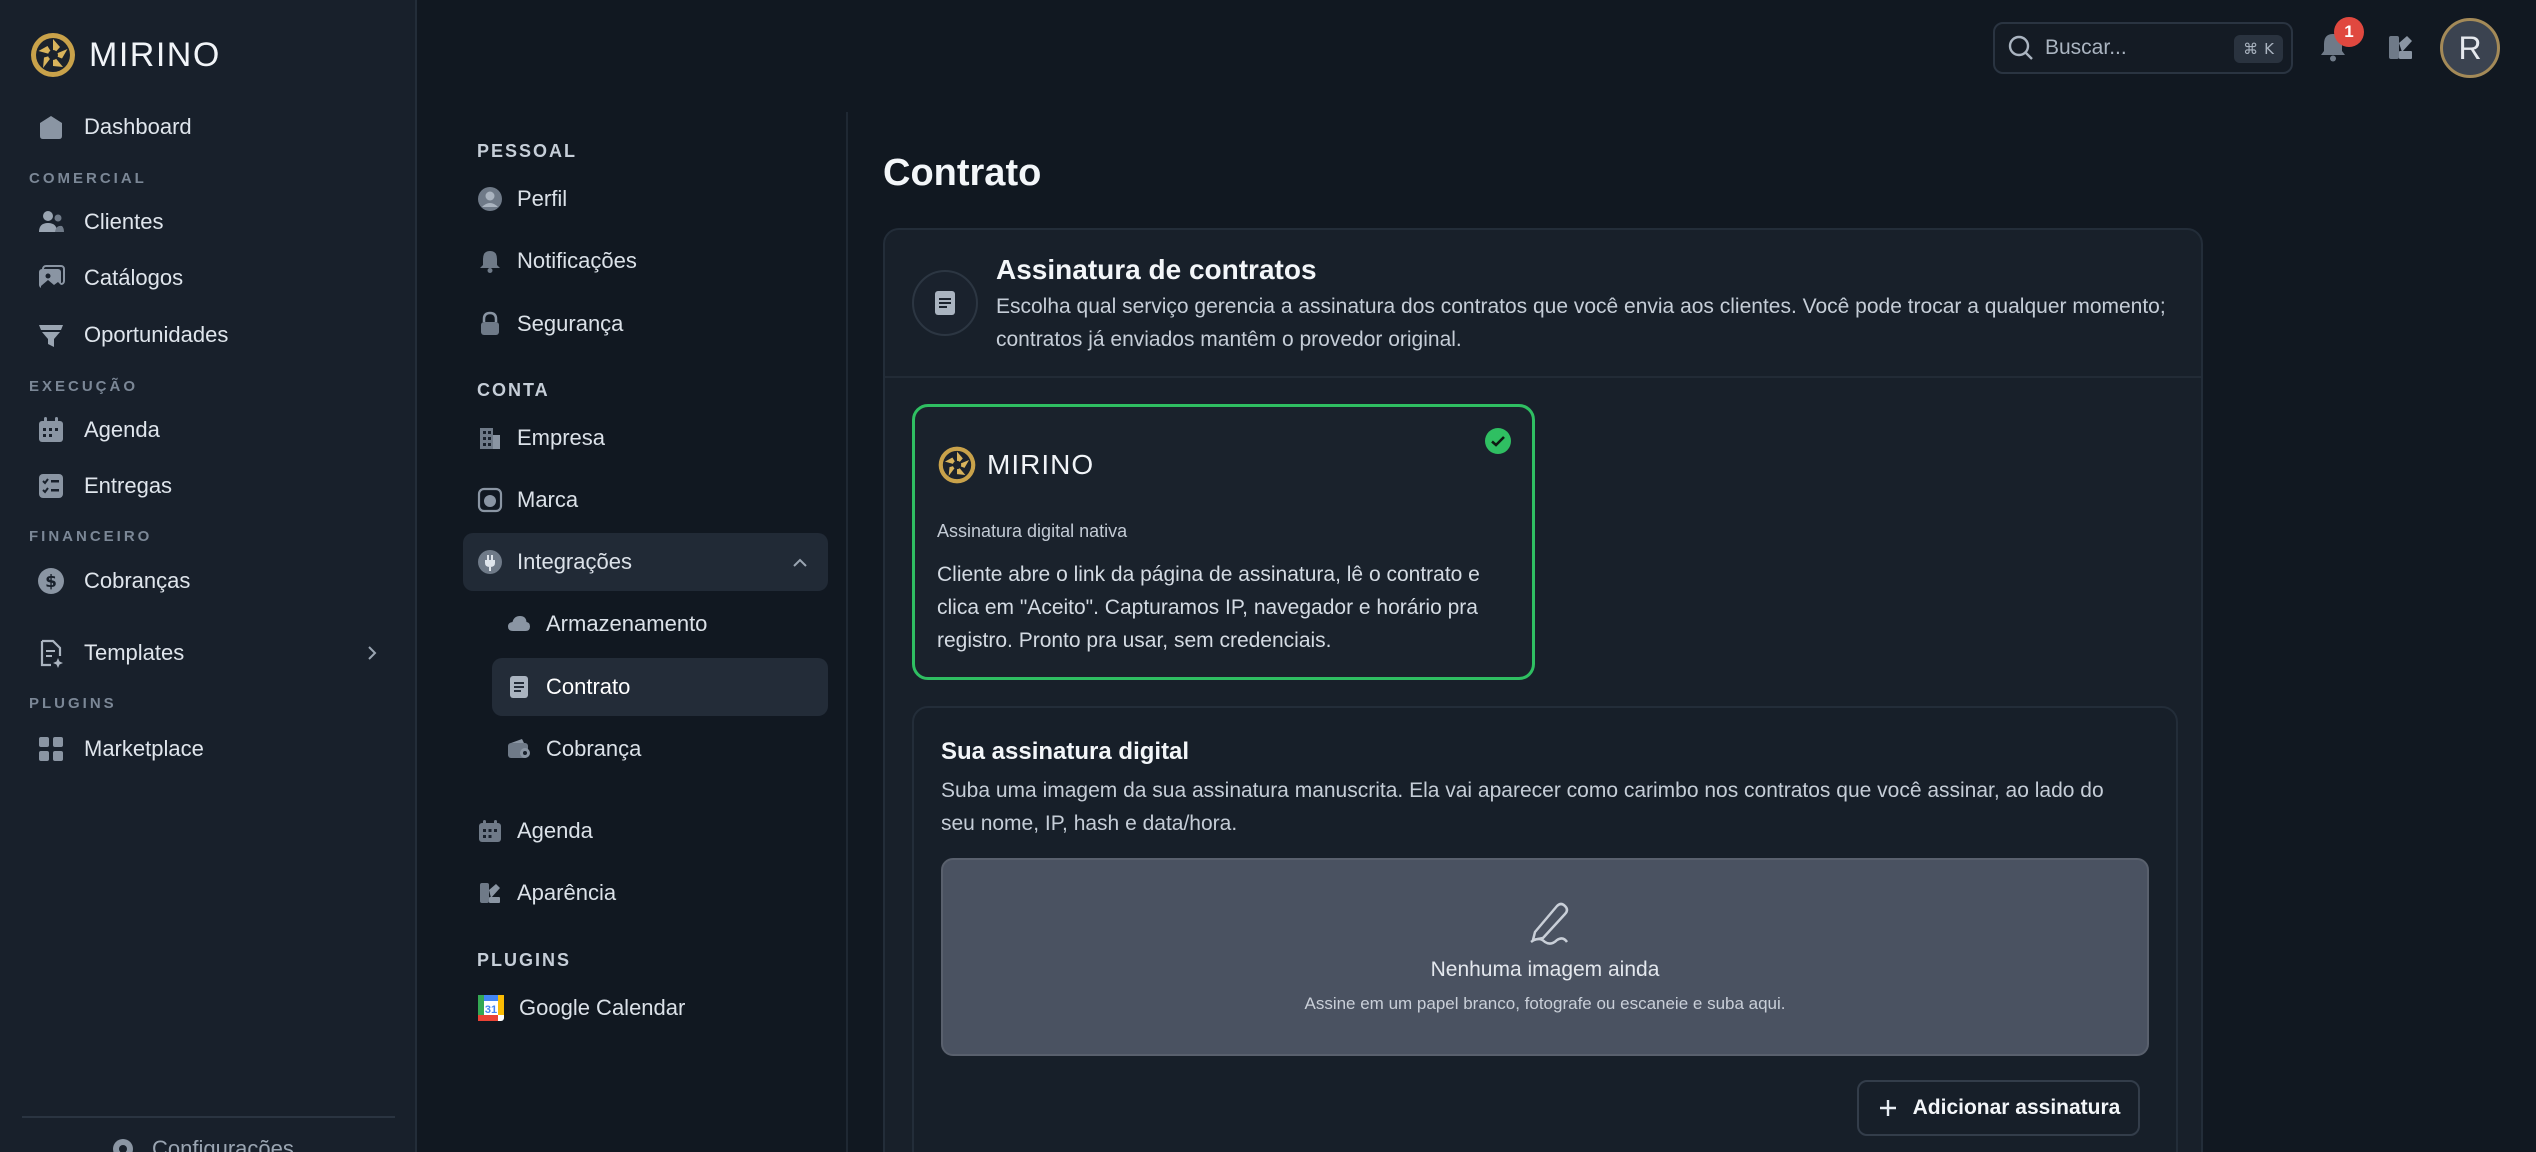 The image size is (2536, 1152). What do you see at coordinates (91, 536) in the screenshot?
I see `sidebar-section-financeiro: FINANCEIRO` at bounding box center [91, 536].